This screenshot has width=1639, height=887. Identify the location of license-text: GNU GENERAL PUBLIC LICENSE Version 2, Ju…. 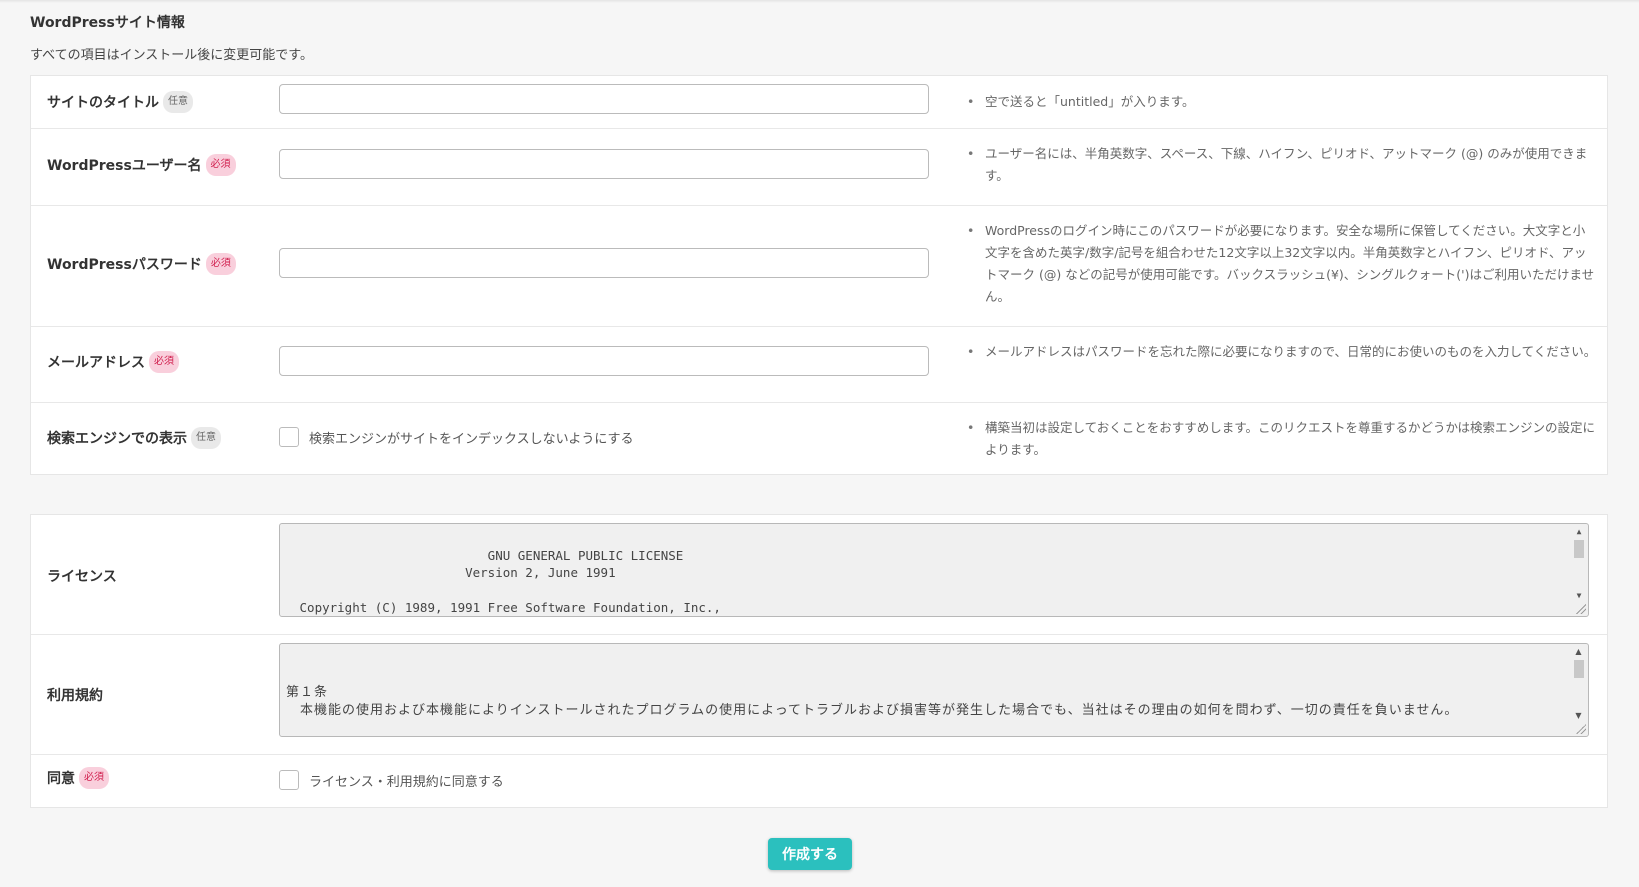
(510, 581).